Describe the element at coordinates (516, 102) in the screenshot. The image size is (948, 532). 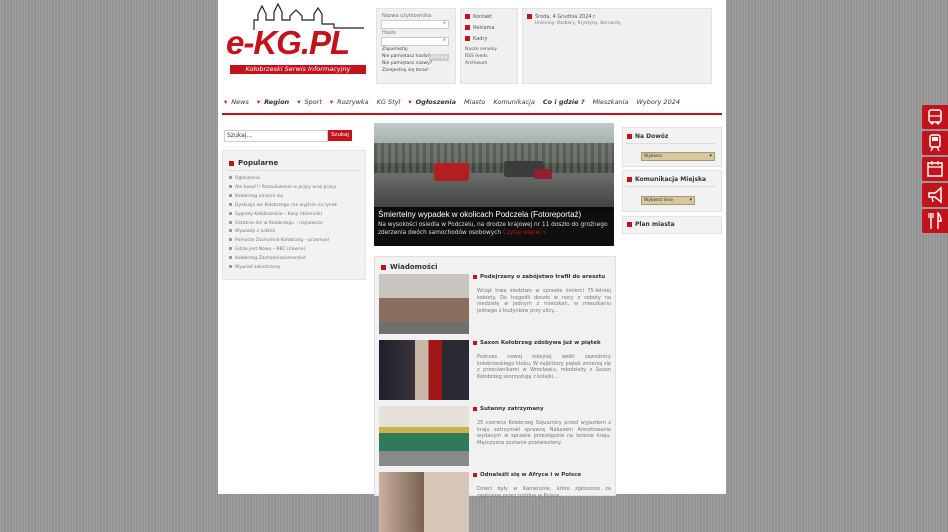
I see `nav-item-7: Komunikacja` at that location.